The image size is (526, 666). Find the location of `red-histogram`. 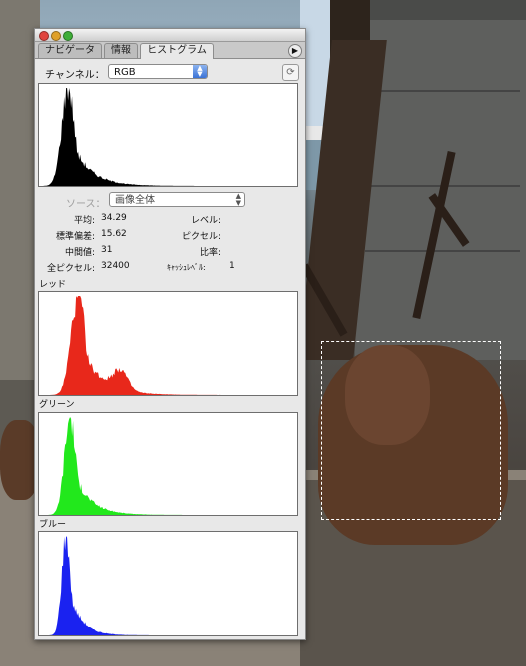

red-histogram is located at coordinates (168, 343).